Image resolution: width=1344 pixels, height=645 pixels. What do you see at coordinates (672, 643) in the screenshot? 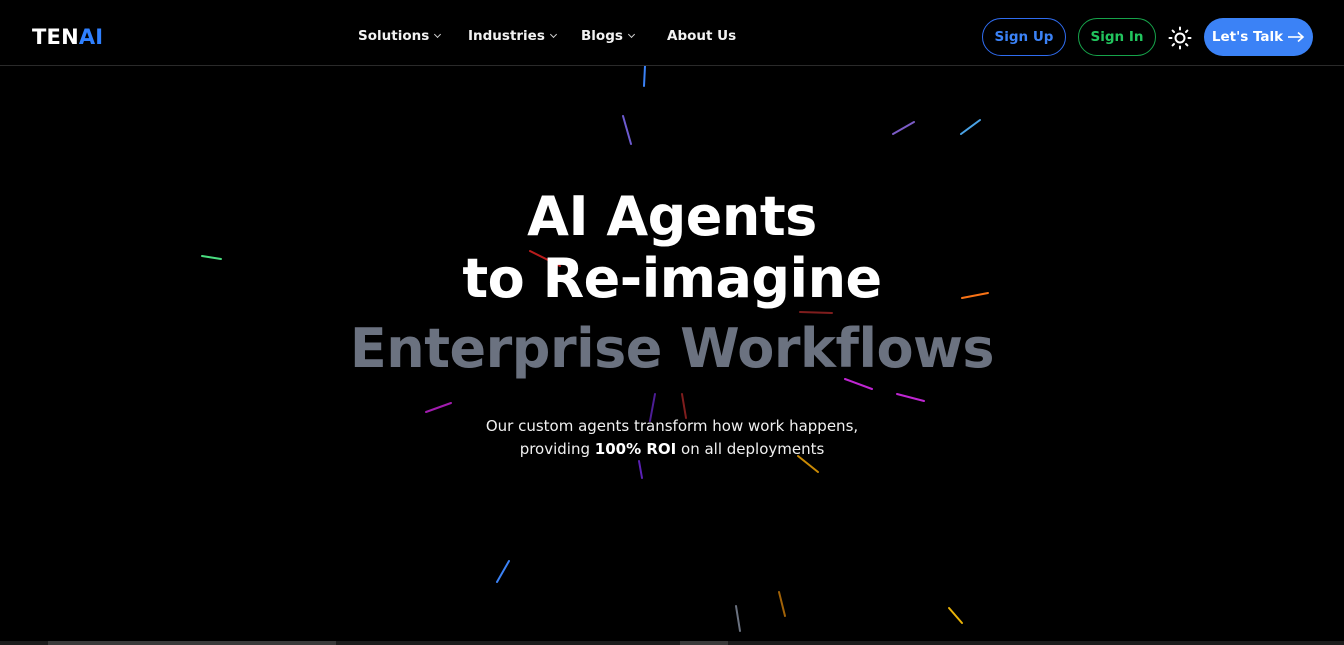
I see `horizontal-scrollbar` at bounding box center [672, 643].